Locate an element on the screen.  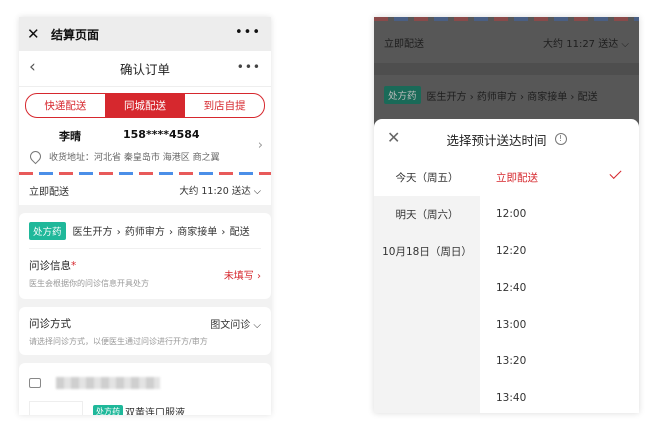
page-header: ‹ 确认订单 ••• is located at coordinates (145, 69).